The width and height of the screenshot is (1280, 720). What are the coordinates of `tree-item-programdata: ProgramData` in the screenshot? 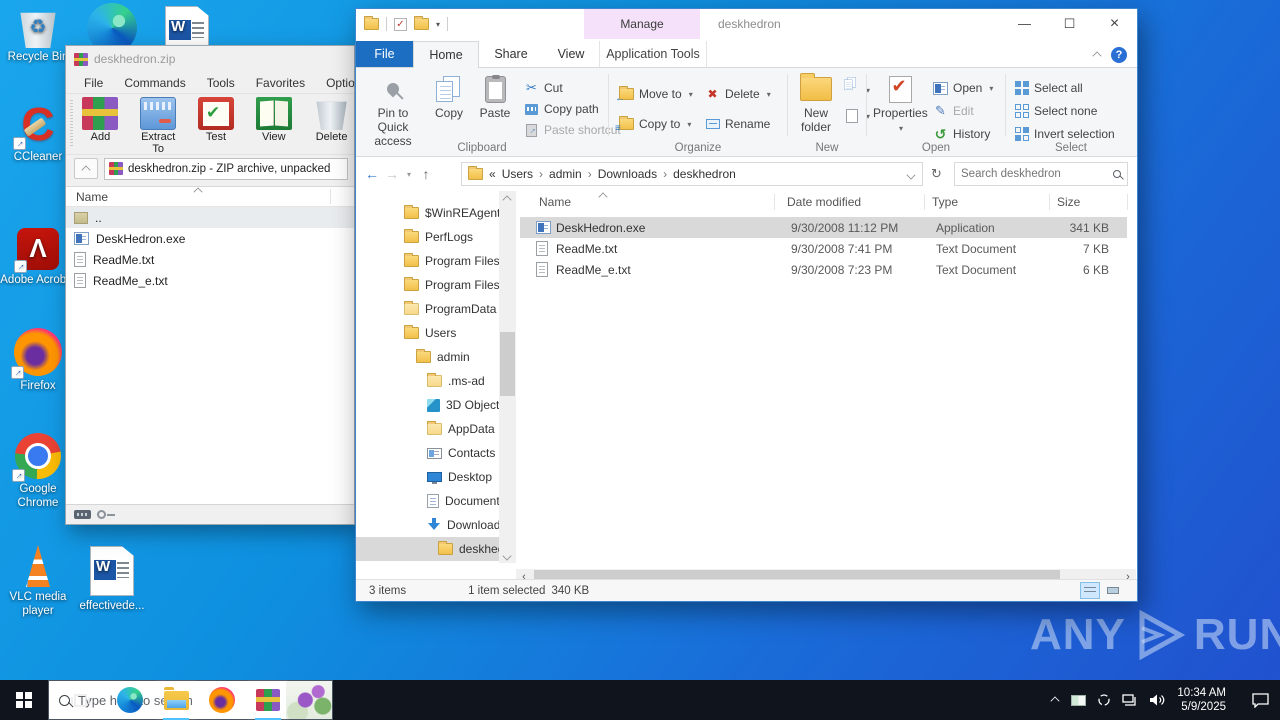 It's located at (427, 309).